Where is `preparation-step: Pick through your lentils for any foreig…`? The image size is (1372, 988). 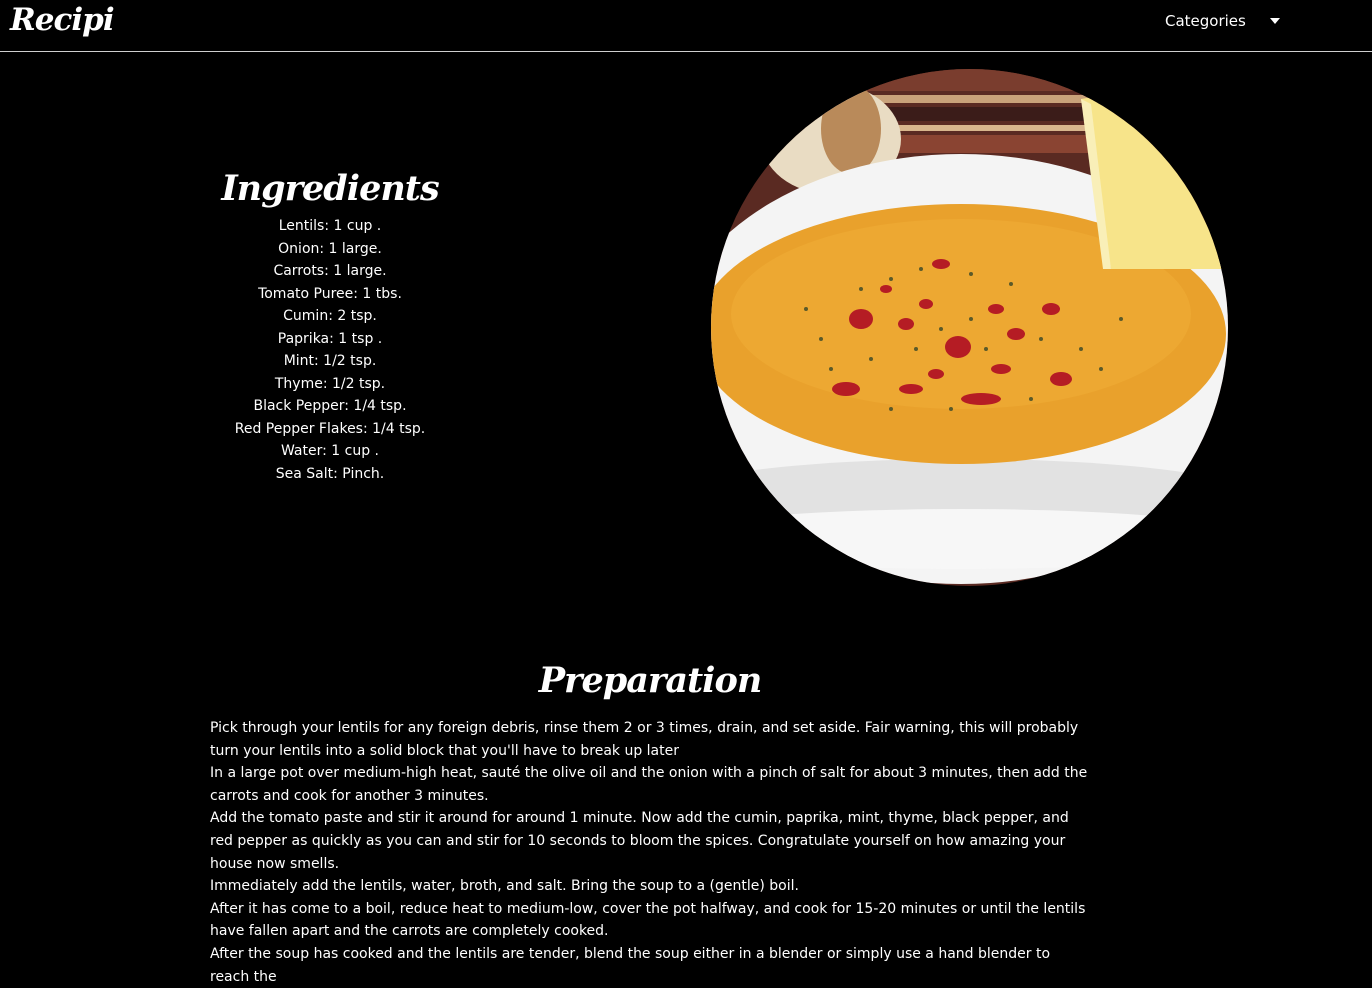 preparation-step: Pick through your lentils for any foreig… is located at coordinates (644, 739).